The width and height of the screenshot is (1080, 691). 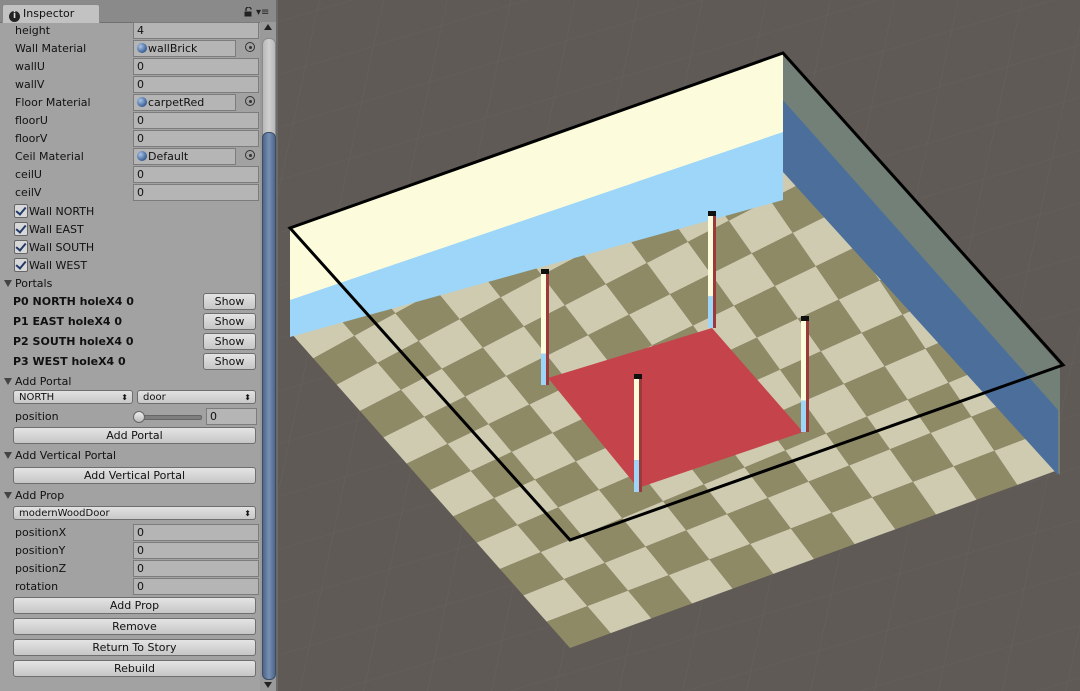 I want to click on field-row-ceil-material: Ceil Material Default, so click(x=130, y=157).